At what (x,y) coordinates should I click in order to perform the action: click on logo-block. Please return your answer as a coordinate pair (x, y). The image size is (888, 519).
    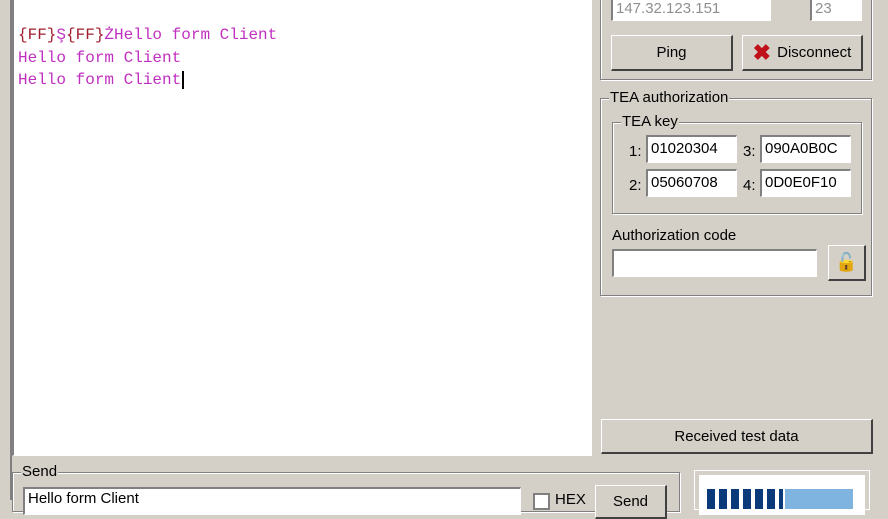
    Looking at the image, I should click on (819, 499).